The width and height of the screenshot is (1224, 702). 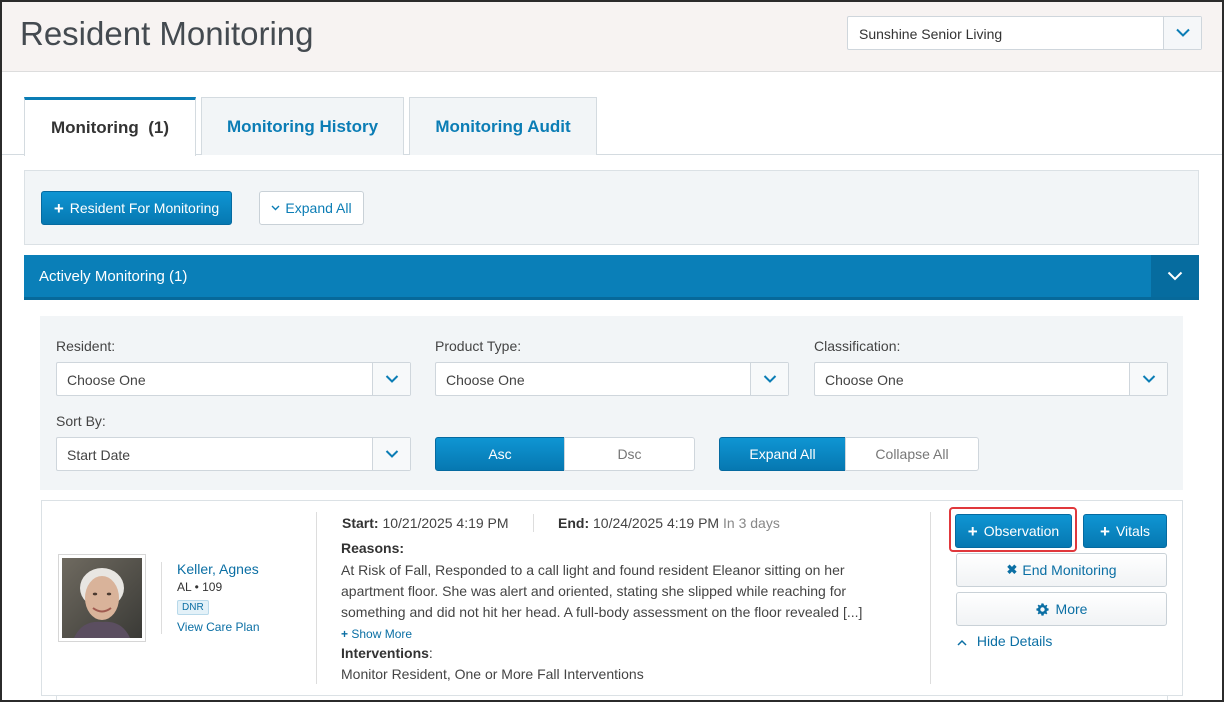 I want to click on tab-monitoring-audit-label: Monitoring Audit, so click(x=503, y=126).